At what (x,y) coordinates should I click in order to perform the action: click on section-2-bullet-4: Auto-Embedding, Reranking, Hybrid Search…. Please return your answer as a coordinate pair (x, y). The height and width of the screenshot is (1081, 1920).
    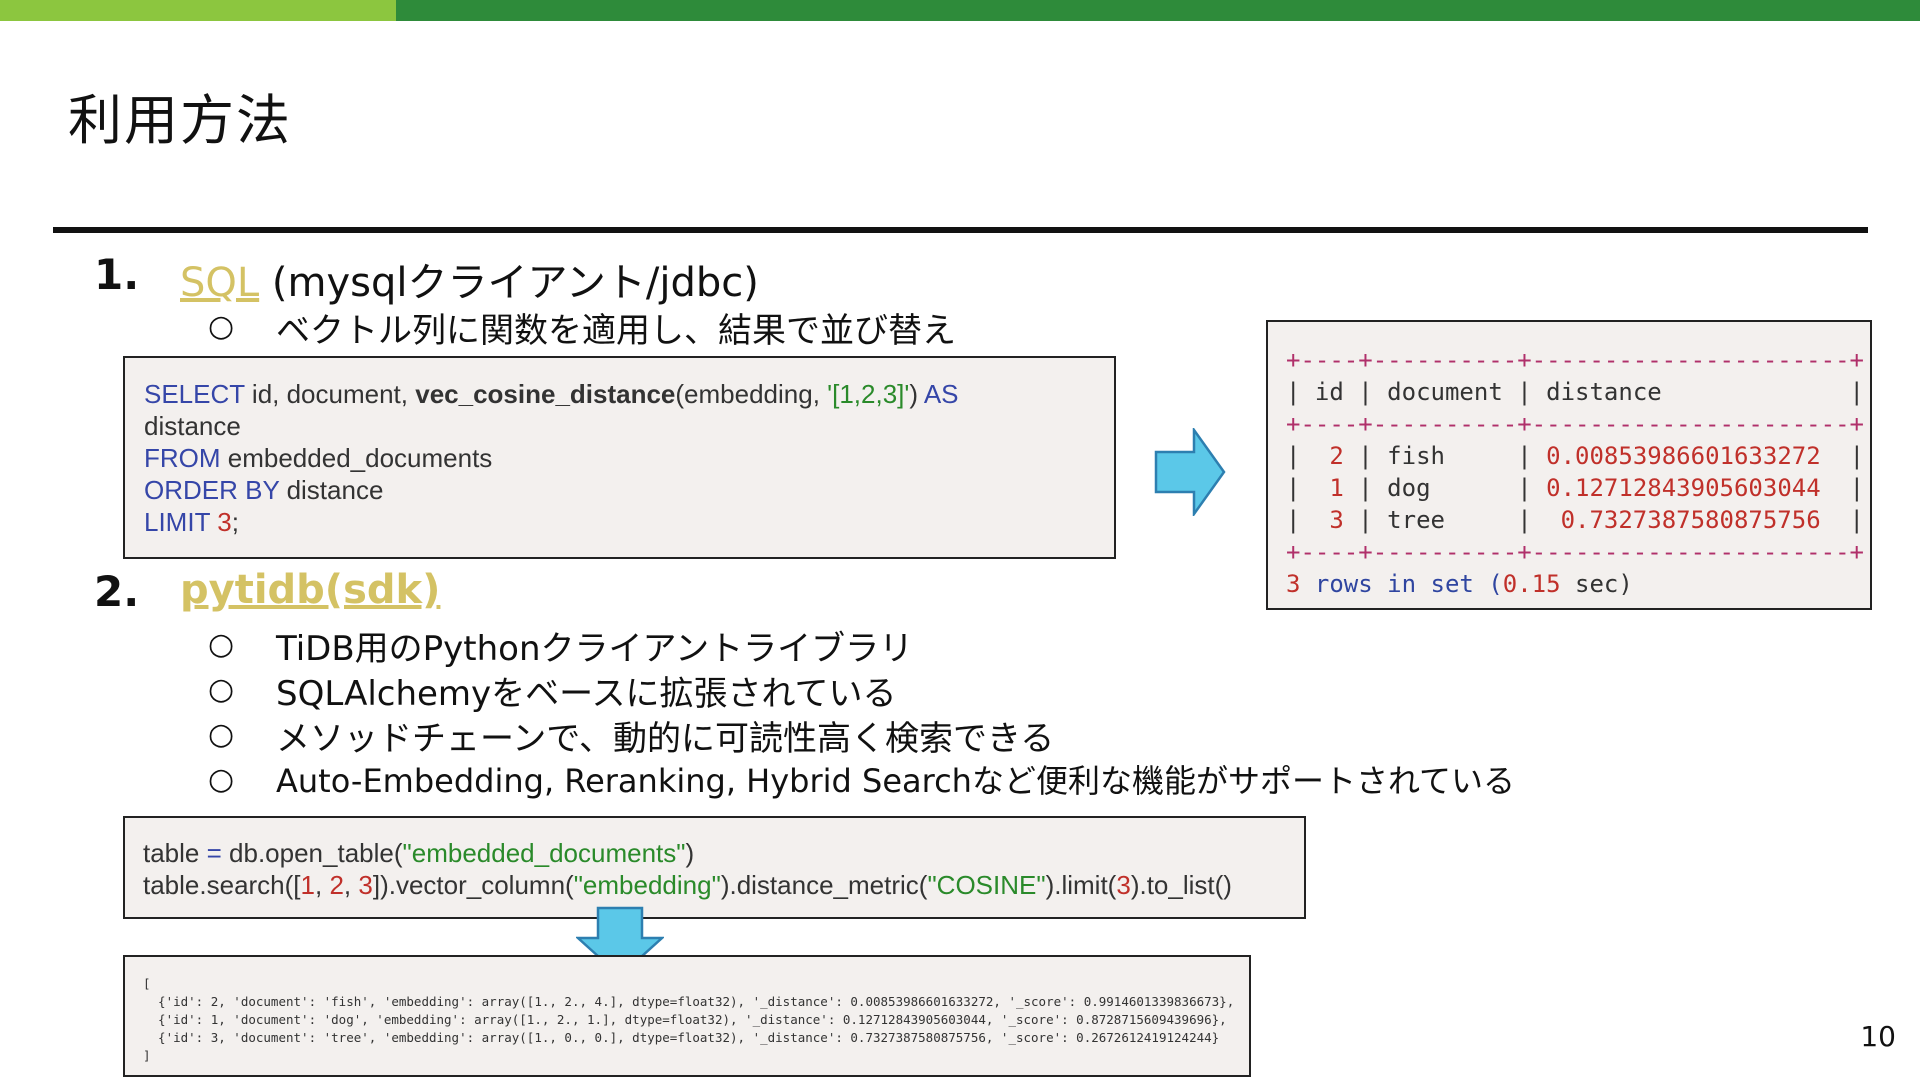
    Looking at the image, I should click on (895, 781).